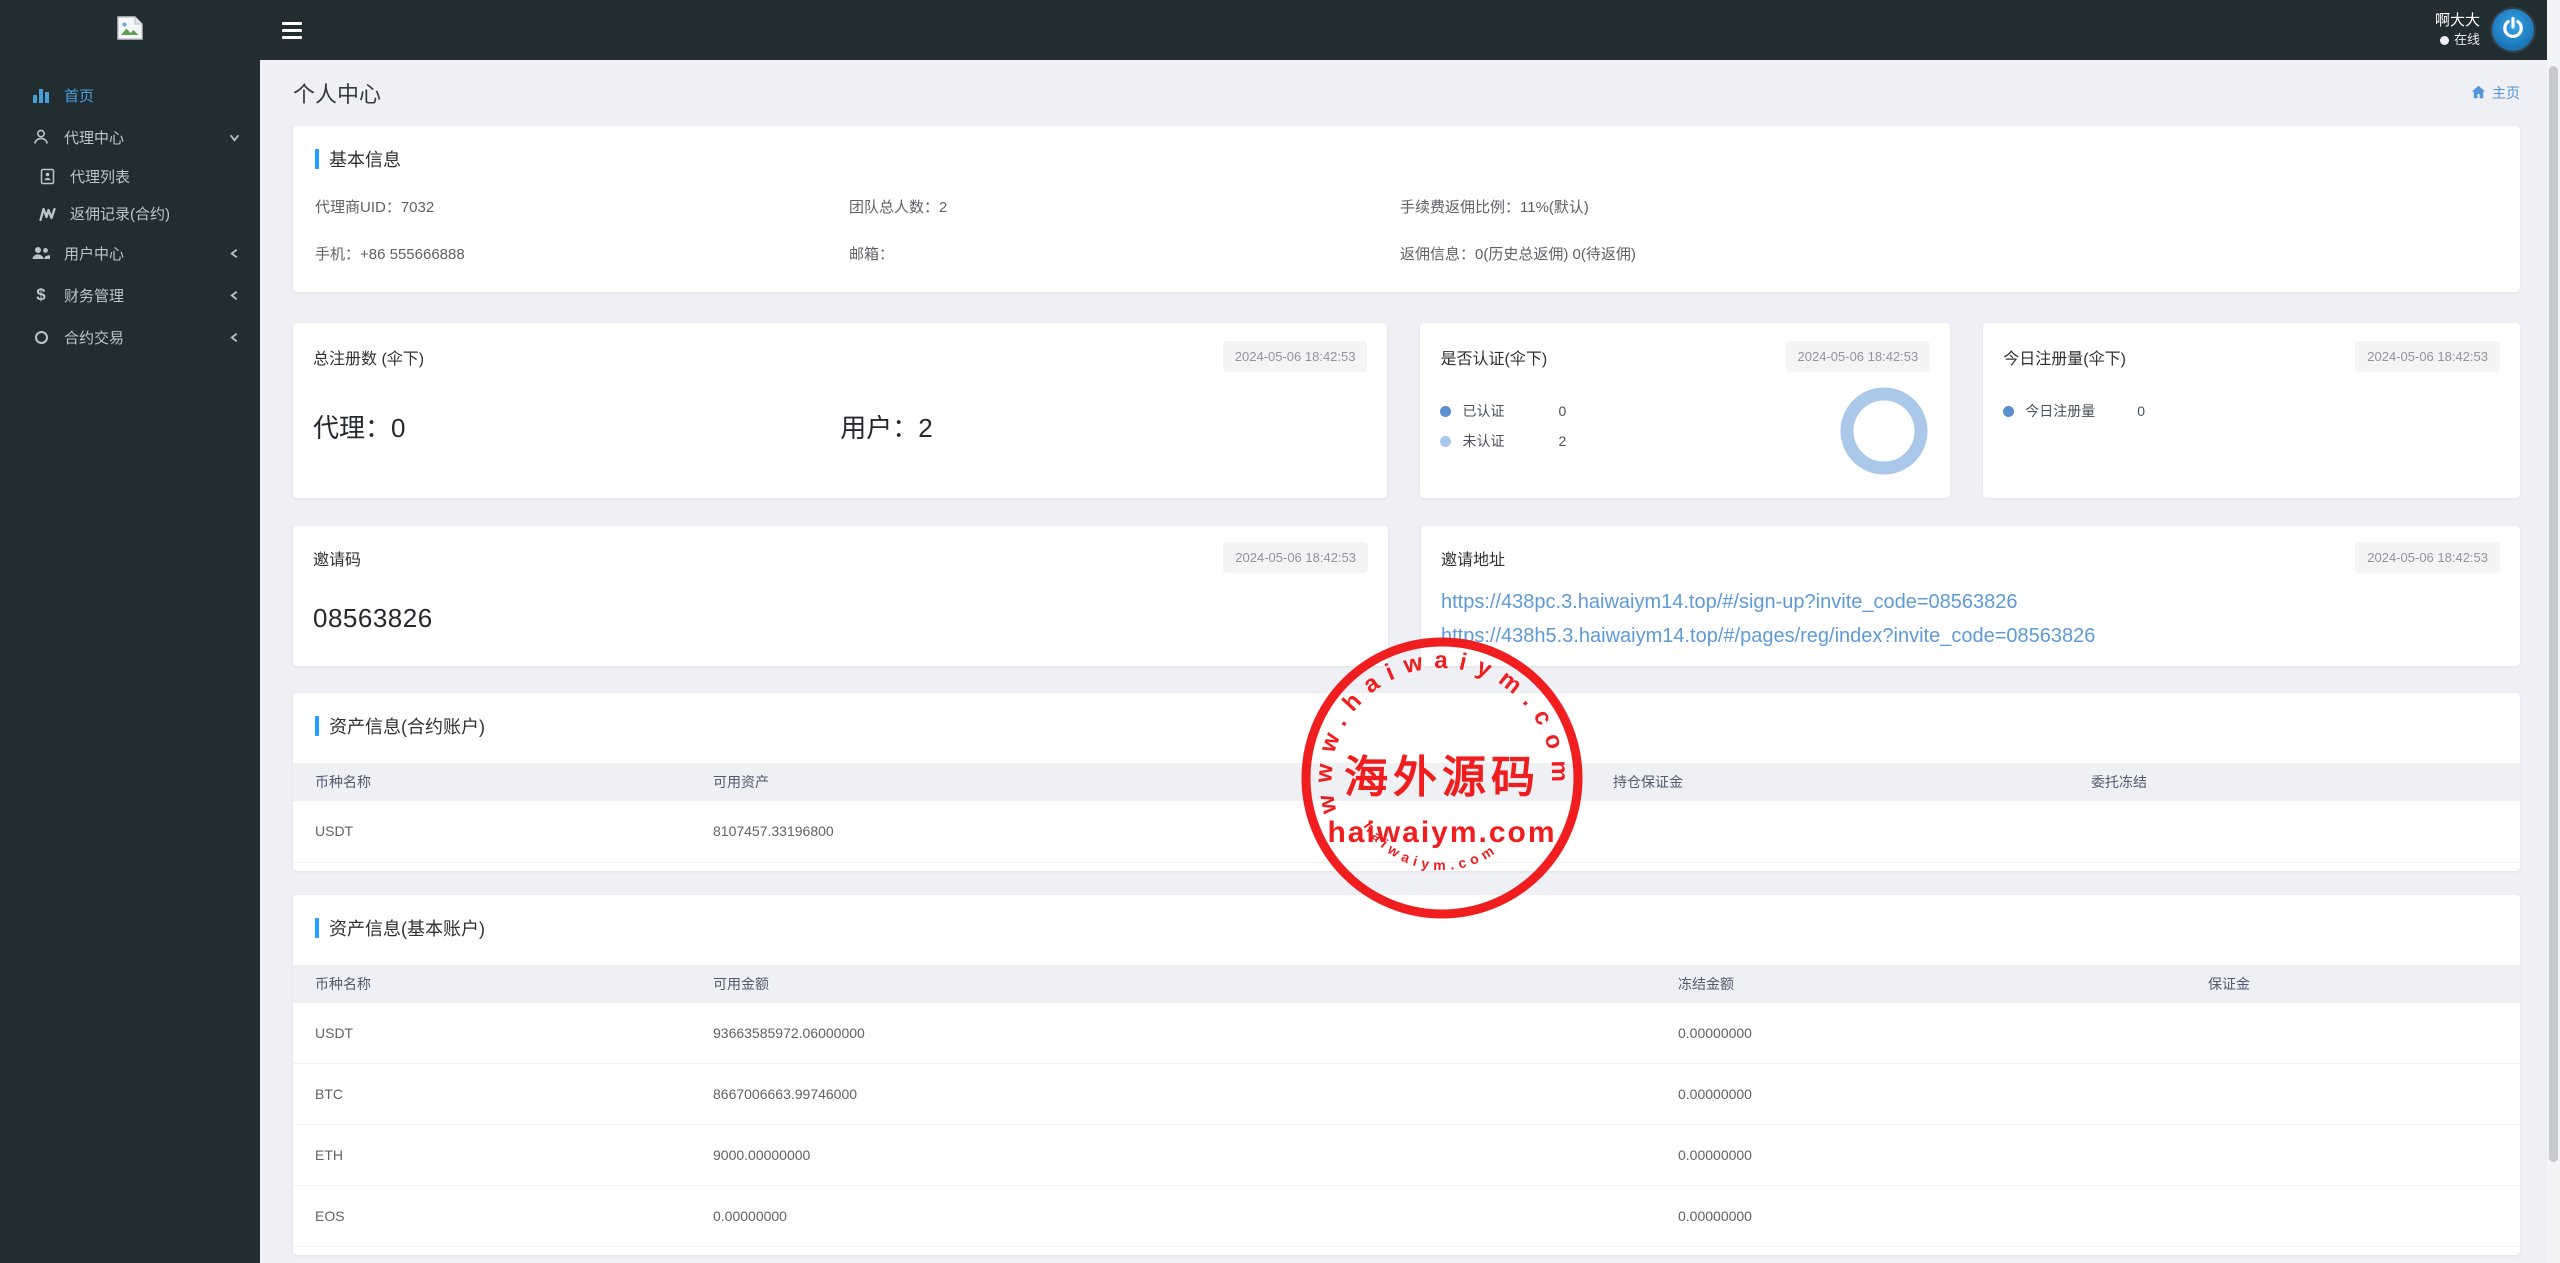  Describe the element at coordinates (2478, 93) in the screenshot. I see `home-icon` at that location.